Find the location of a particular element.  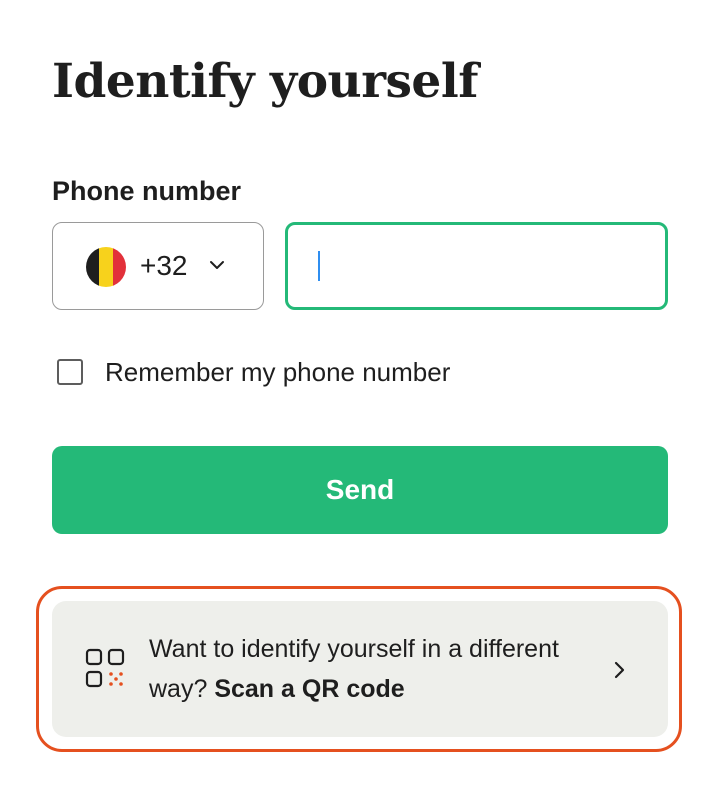

remember-phone-checkbox-row: Remember my phone number is located at coordinates (253, 372).